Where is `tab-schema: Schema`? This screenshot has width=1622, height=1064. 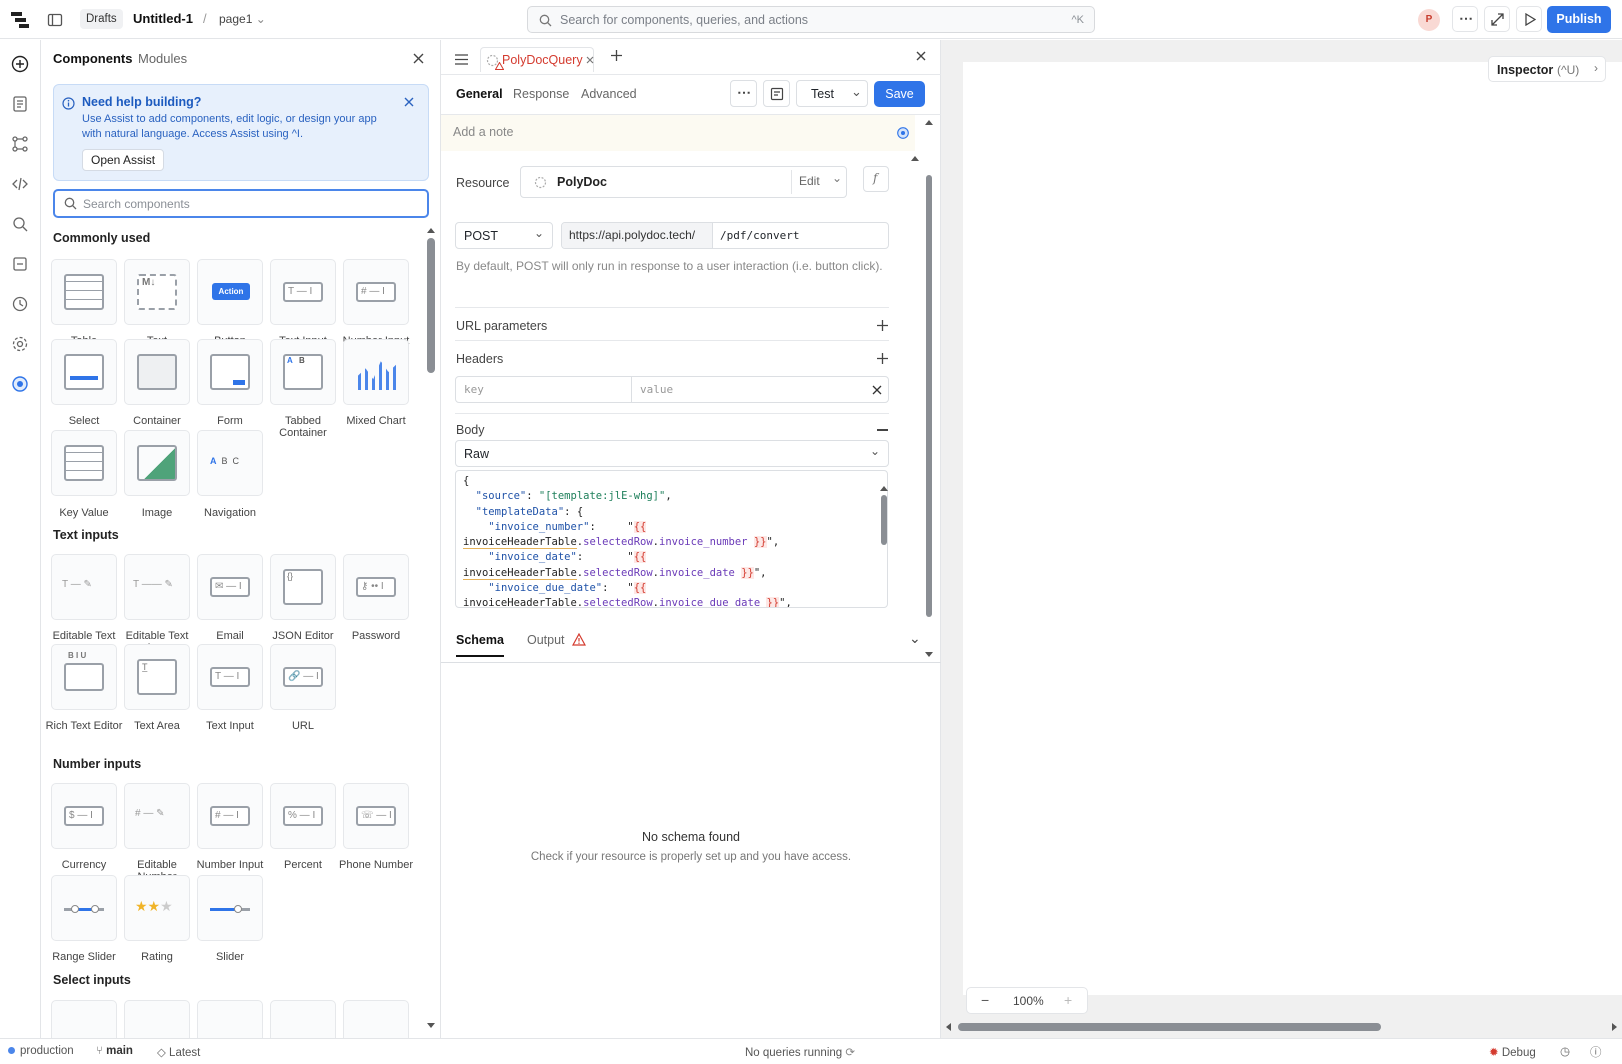 tab-schema: Schema is located at coordinates (480, 645).